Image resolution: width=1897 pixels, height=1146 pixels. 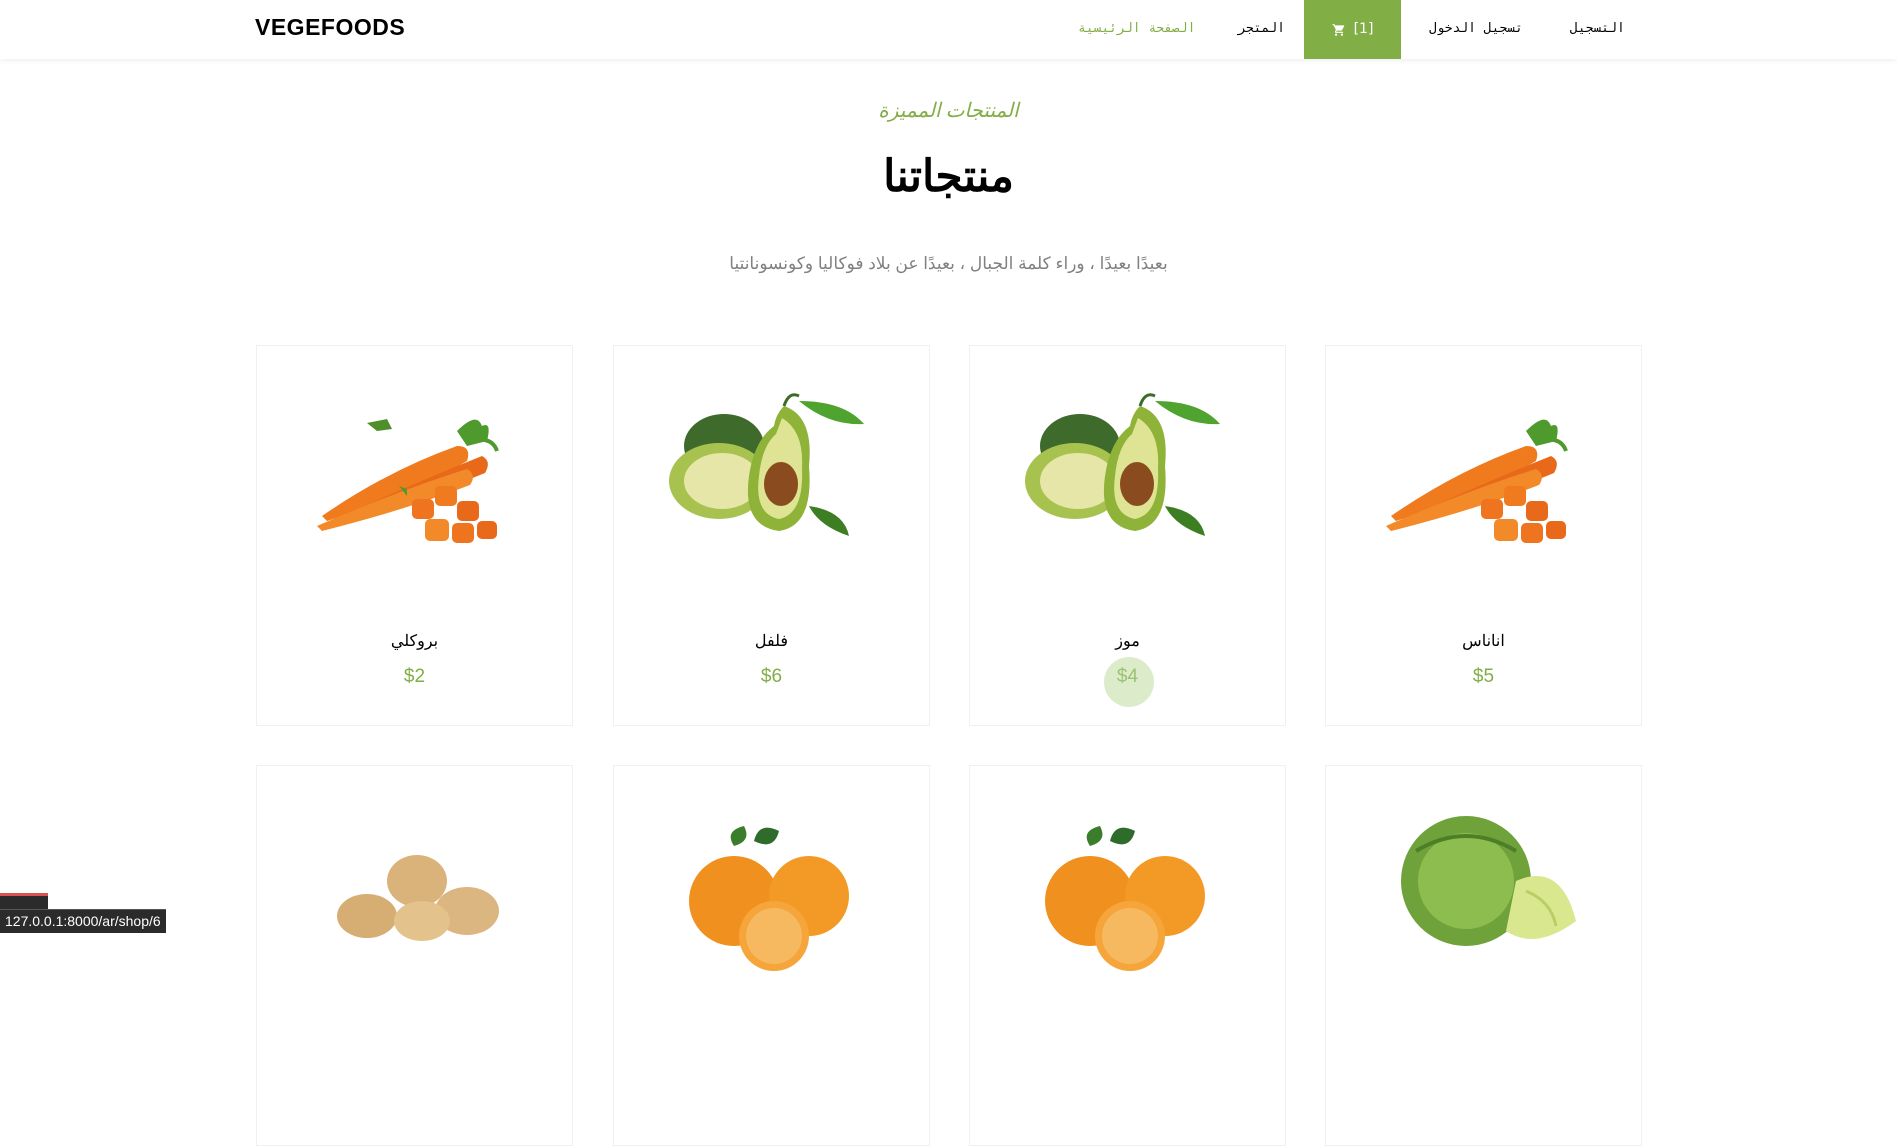 What do you see at coordinates (1127, 676) in the screenshot?
I see `product-price: $4` at bounding box center [1127, 676].